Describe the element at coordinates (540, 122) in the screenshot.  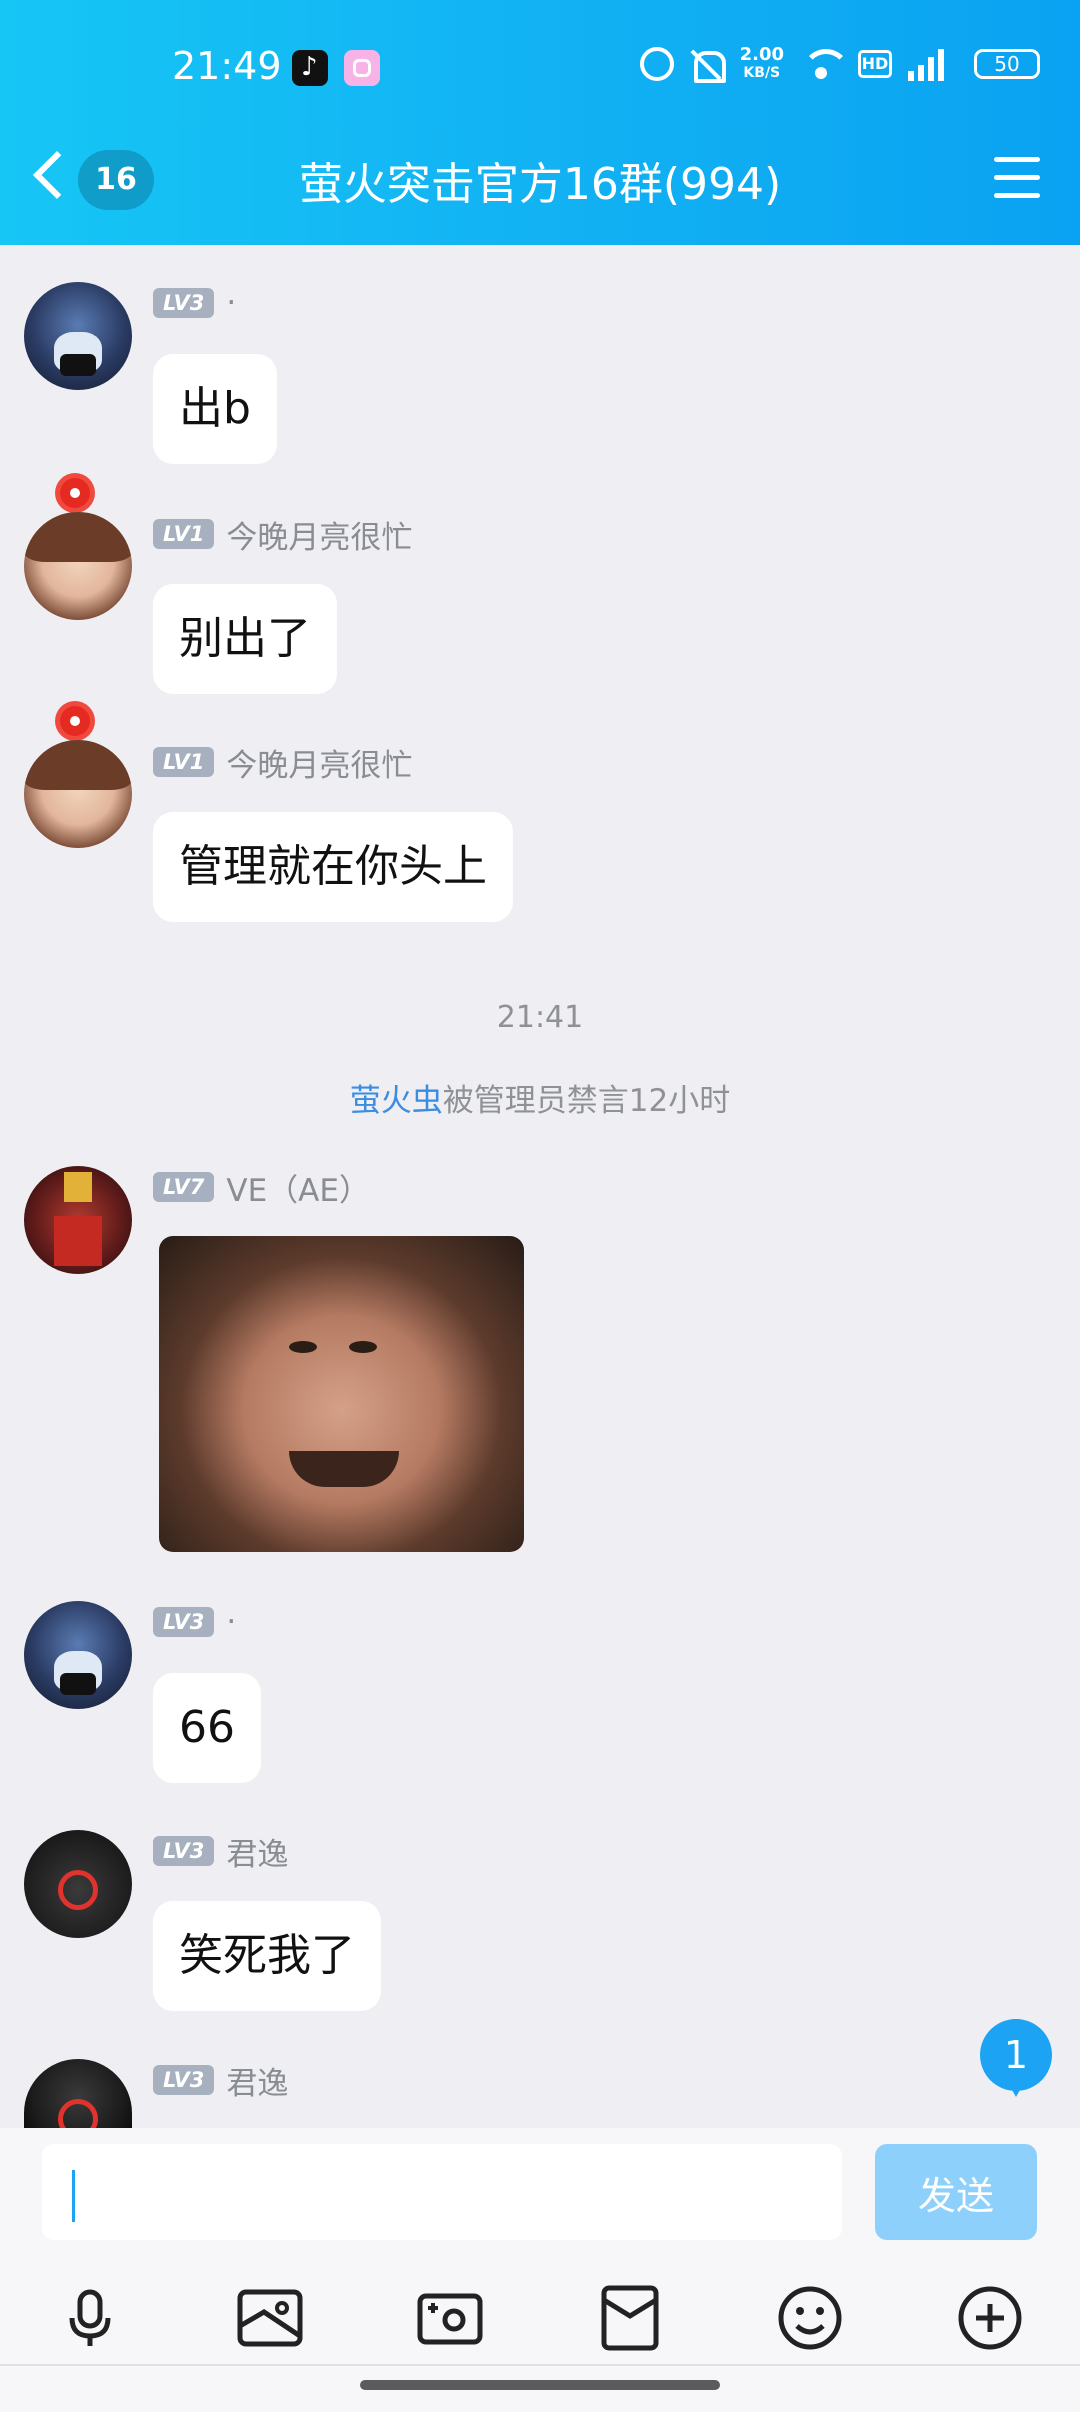
I see `chat-header: 21:49 2.00KB/S HD 50 16 萤火突击官方16群(994)` at that location.